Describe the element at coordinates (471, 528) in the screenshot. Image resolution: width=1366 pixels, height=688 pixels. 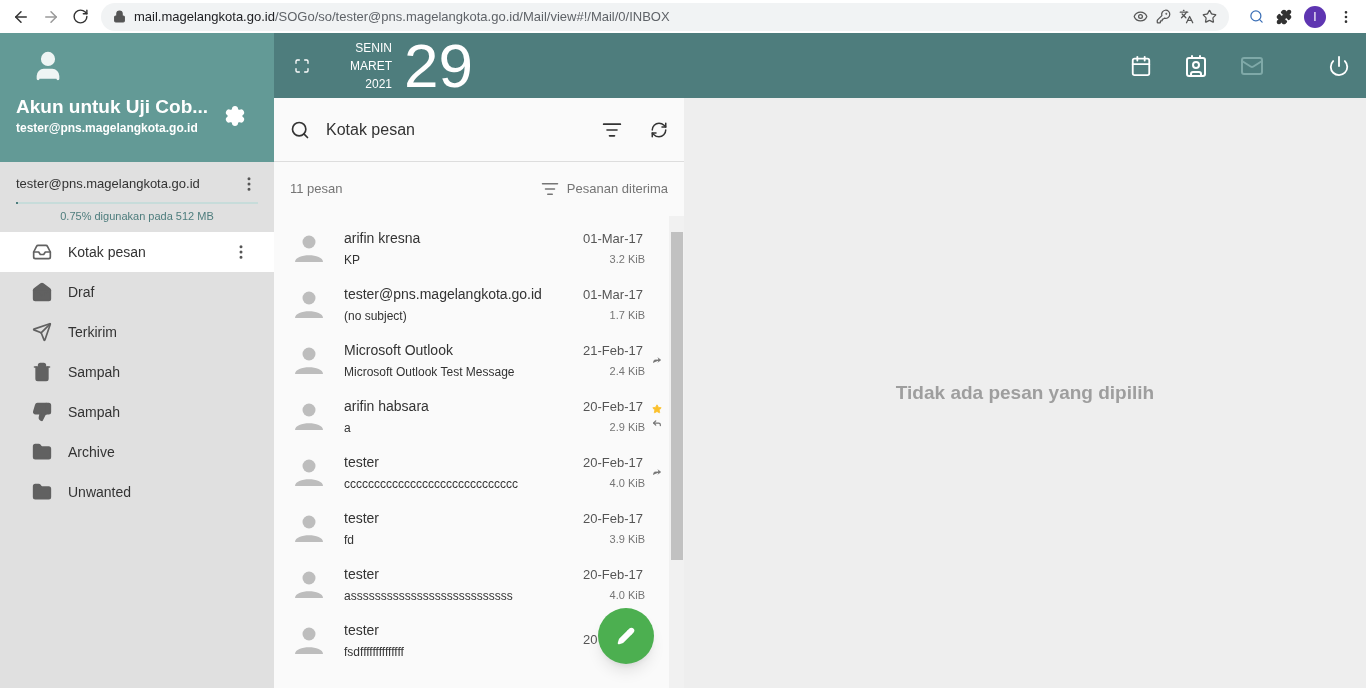
I see `message-row: tester fd 20-Feb-17 3.9 KiB` at that location.